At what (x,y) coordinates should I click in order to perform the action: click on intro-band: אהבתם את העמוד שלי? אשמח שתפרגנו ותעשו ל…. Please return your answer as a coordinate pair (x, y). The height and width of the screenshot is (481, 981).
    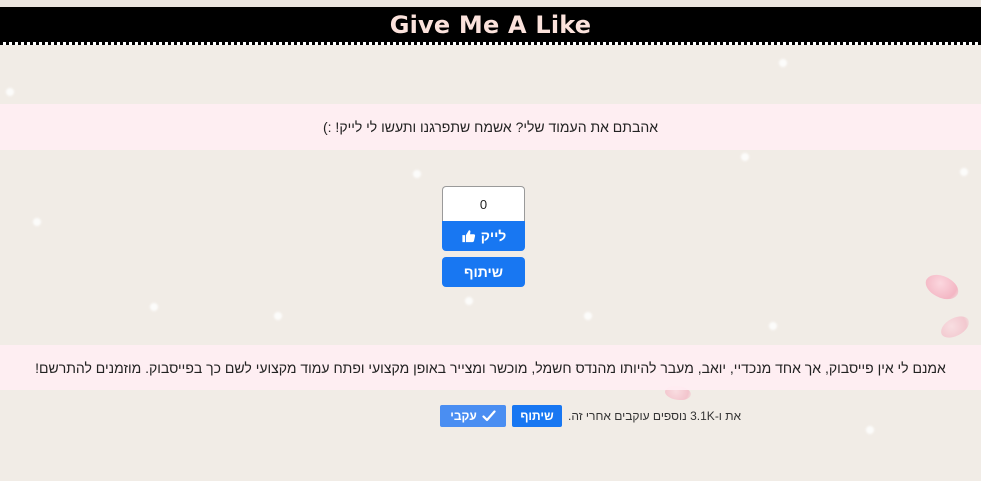
    Looking at the image, I should click on (490, 127).